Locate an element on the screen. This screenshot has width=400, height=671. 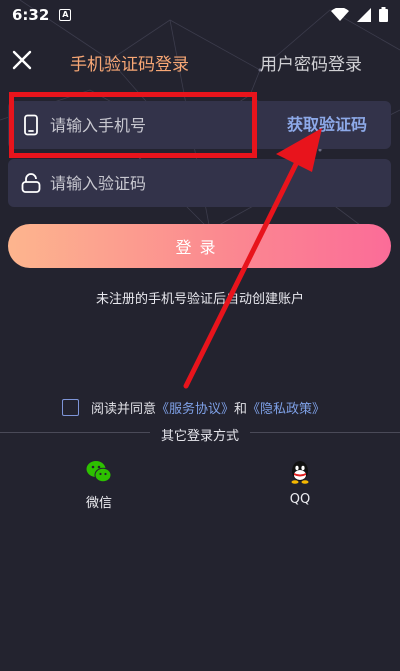
qq-login-button: QQ is located at coordinates (300, 482).